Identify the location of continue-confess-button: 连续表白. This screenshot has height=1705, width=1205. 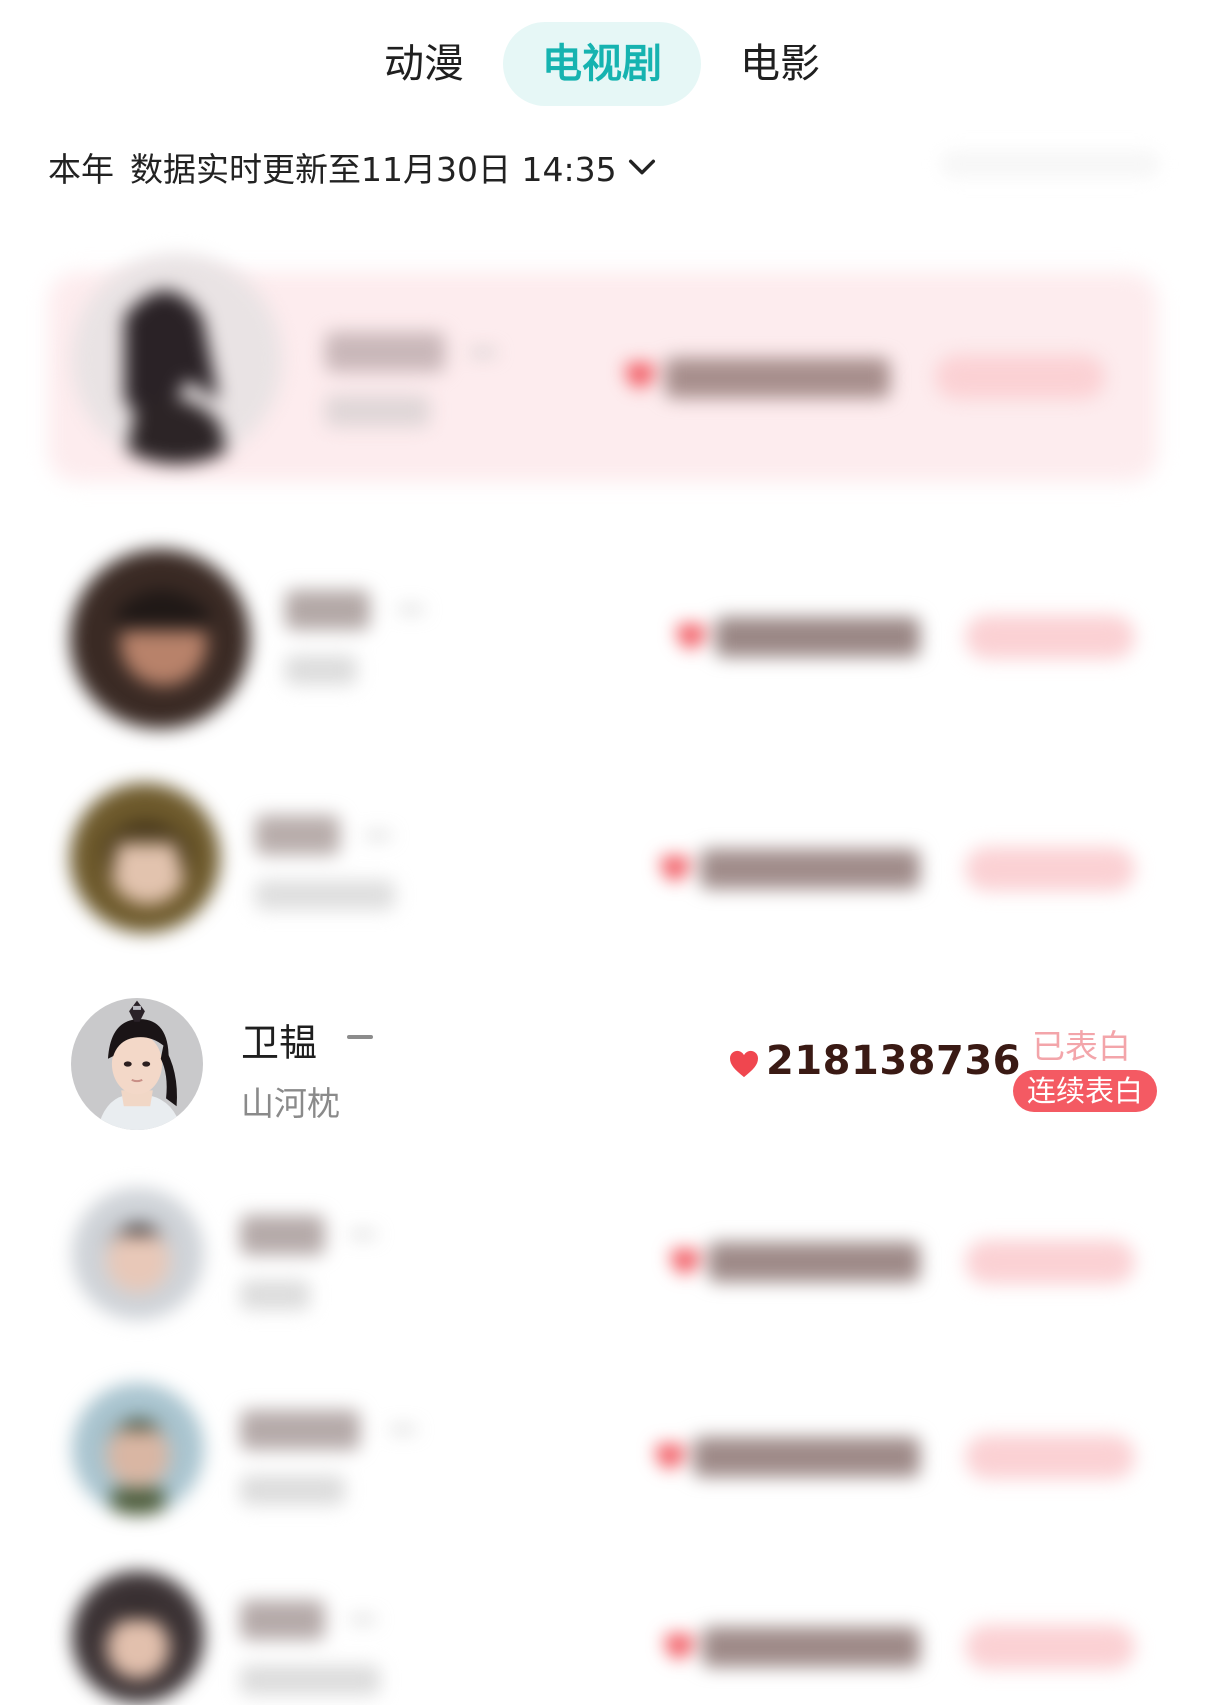
(1085, 1091).